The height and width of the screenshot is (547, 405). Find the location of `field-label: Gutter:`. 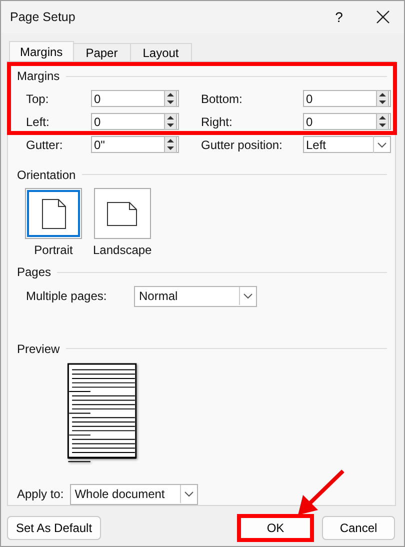

field-label: Gutter: is located at coordinates (45, 145).